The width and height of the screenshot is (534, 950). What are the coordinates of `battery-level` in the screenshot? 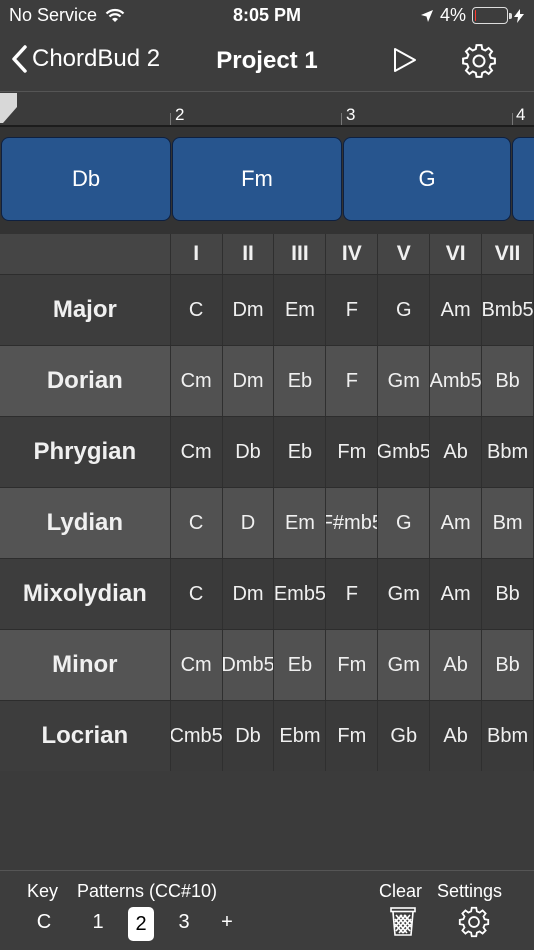 It's located at (476, 15).